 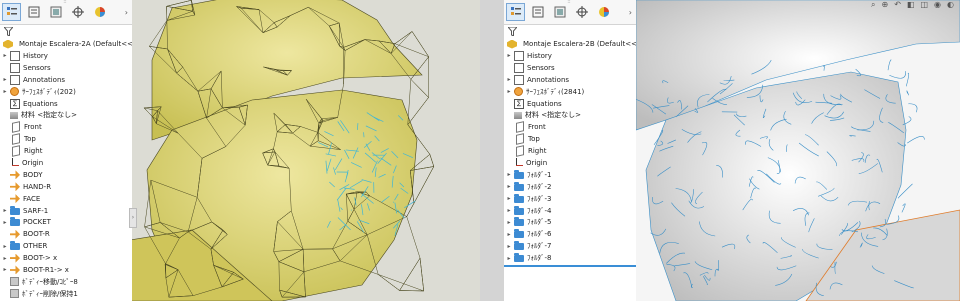 I want to click on tree-item-label: BOOT-R, so click(x=36, y=234).